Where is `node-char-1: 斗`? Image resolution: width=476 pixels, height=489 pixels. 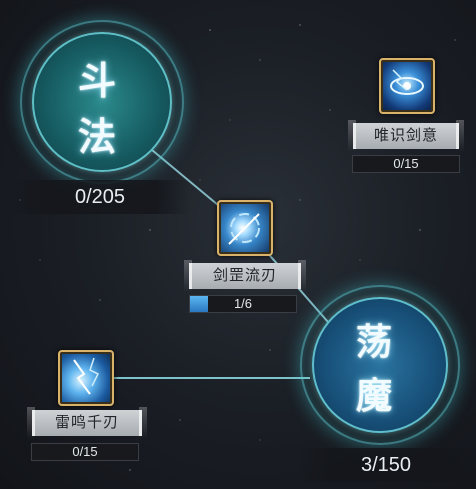 node-char-1: 斗 is located at coordinates (97, 80).